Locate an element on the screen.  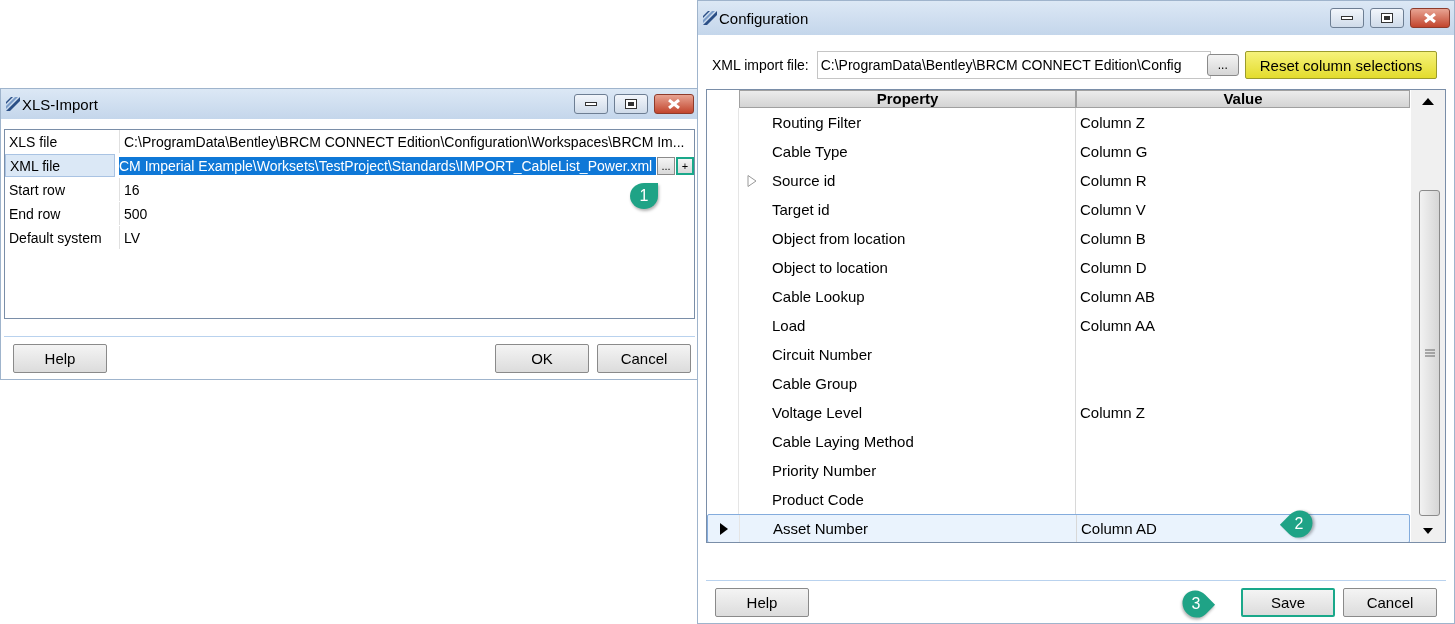
property-name: Cable Type is located at coordinates (810, 151).